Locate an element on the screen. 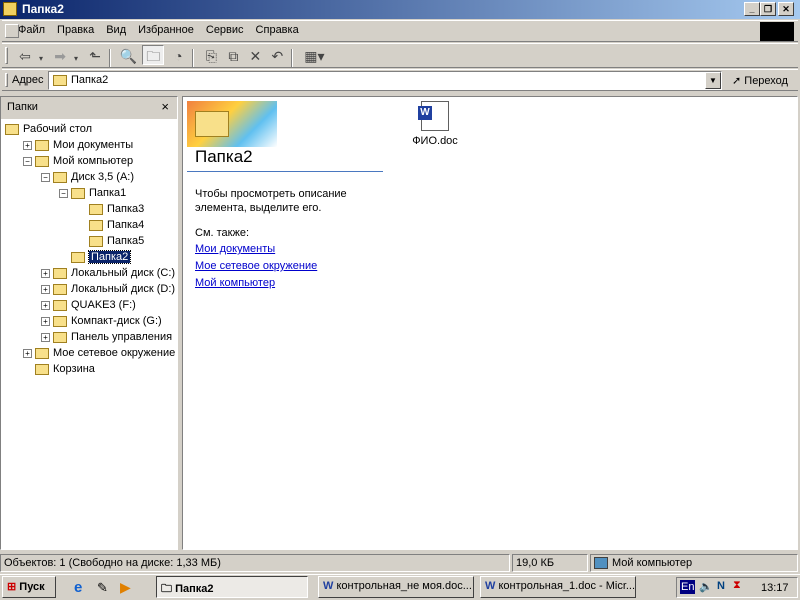 The height and width of the screenshot is (600, 800). tree-item-label: Диск 3,5 (A:) is located at coordinates (103, 177).